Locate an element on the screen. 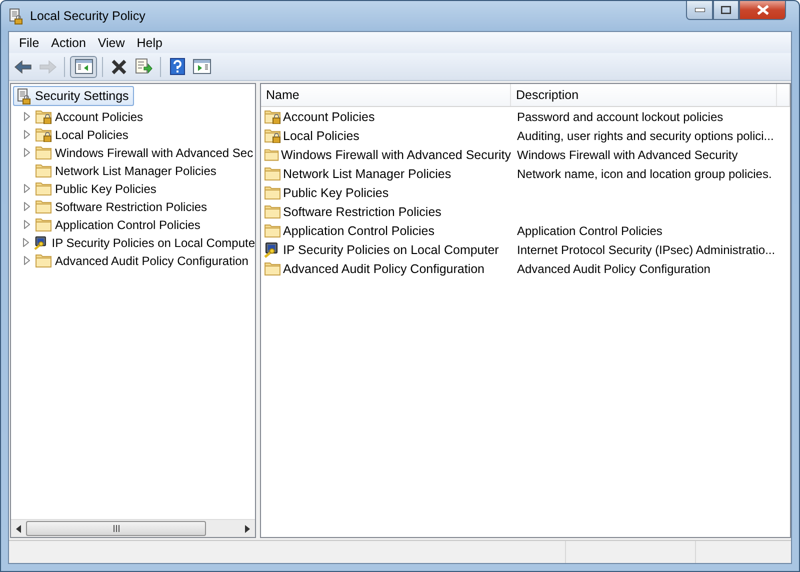 The width and height of the screenshot is (800, 572). minimize-icon is located at coordinates (699, 10).